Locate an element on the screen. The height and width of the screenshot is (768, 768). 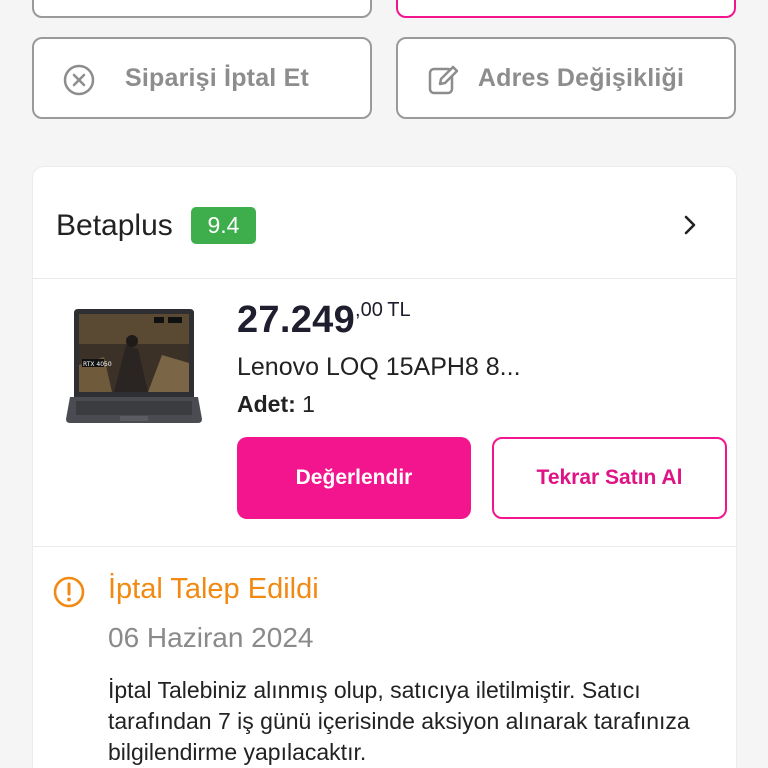
buy-again-button: Tekrar Satın Al is located at coordinates (609, 478).